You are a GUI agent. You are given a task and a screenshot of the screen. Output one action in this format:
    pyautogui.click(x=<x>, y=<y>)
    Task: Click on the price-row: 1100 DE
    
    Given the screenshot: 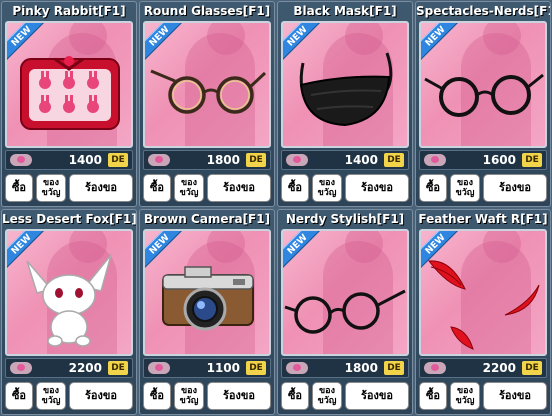 What is the action you would take?
    pyautogui.click(x=207, y=368)
    